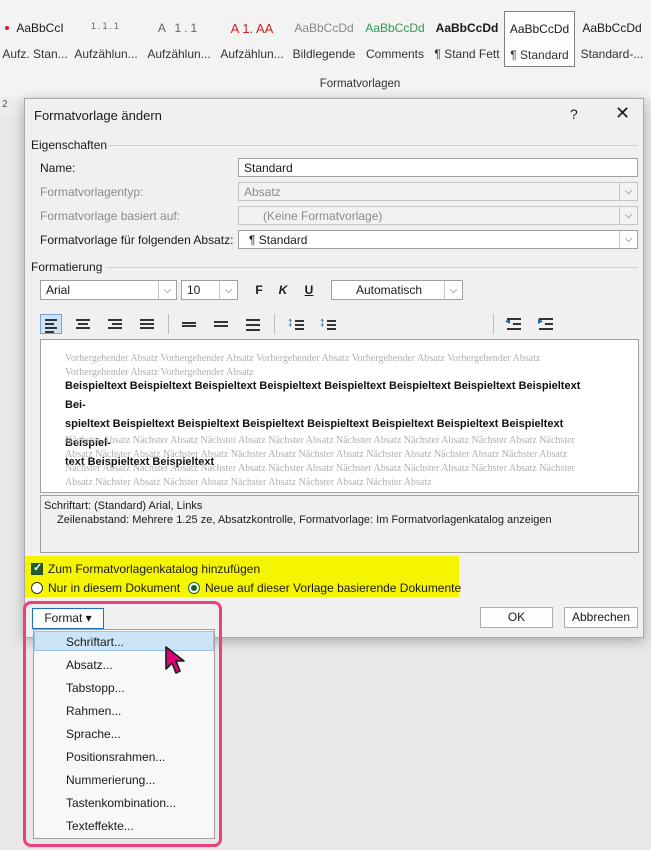  Describe the element at coordinates (98, 115) in the screenshot. I see `dialog-title: Formatvorlage ändern` at that location.